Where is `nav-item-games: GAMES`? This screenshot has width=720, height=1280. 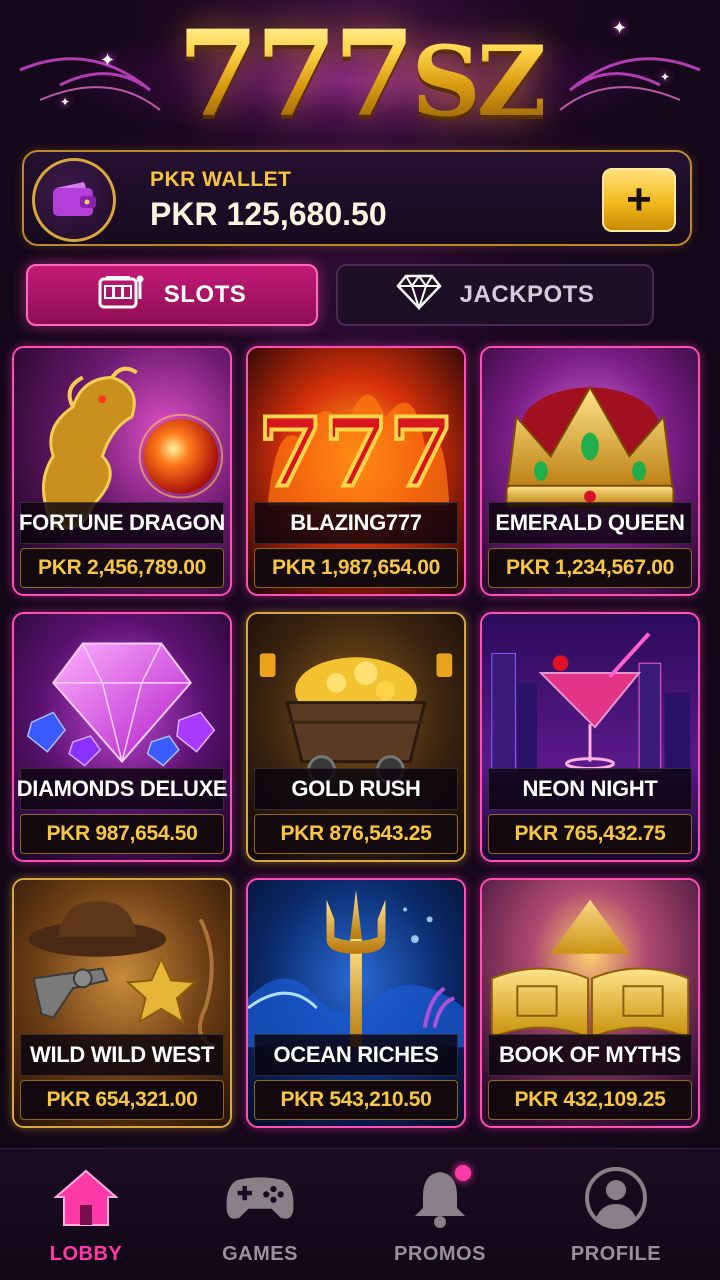
nav-item-games: GAMES is located at coordinates (260, 1218).